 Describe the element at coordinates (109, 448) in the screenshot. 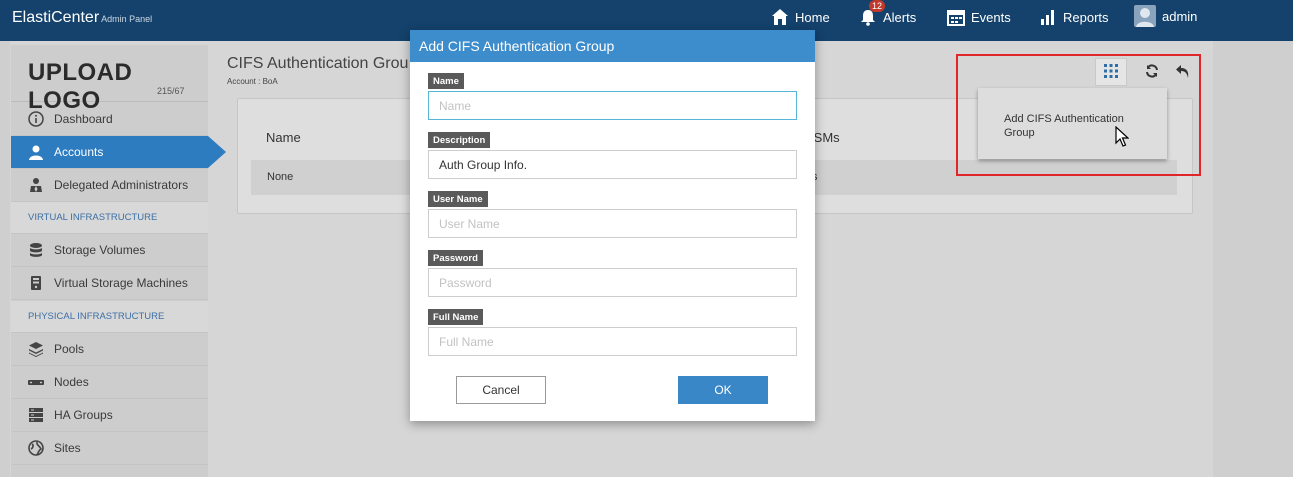

I see `sidebar-item-sites: Sites` at that location.